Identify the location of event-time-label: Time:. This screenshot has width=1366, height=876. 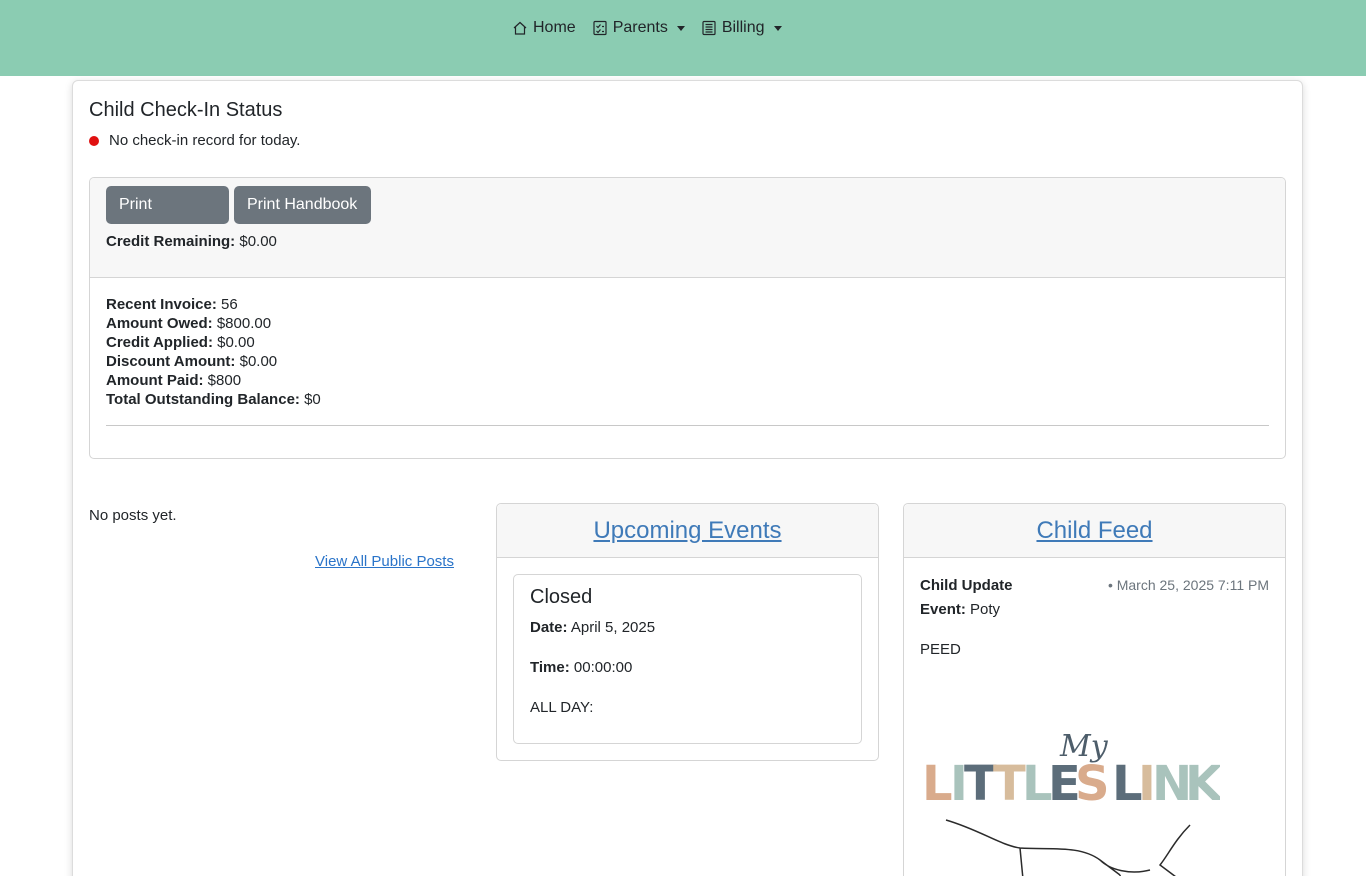
(550, 667).